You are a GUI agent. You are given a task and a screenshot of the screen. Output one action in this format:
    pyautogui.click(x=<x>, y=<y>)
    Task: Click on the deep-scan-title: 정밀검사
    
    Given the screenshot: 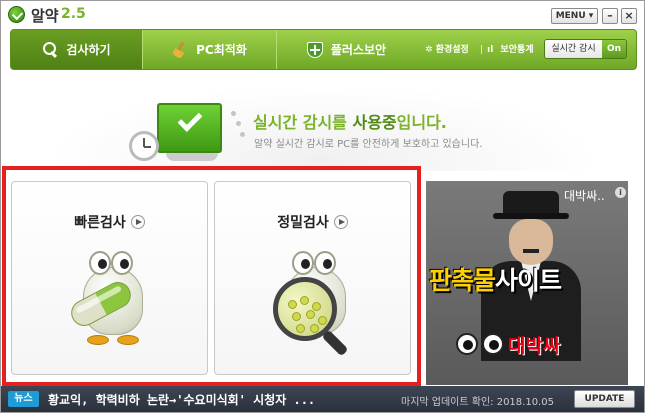 What is the action you would take?
    pyautogui.click(x=312, y=222)
    